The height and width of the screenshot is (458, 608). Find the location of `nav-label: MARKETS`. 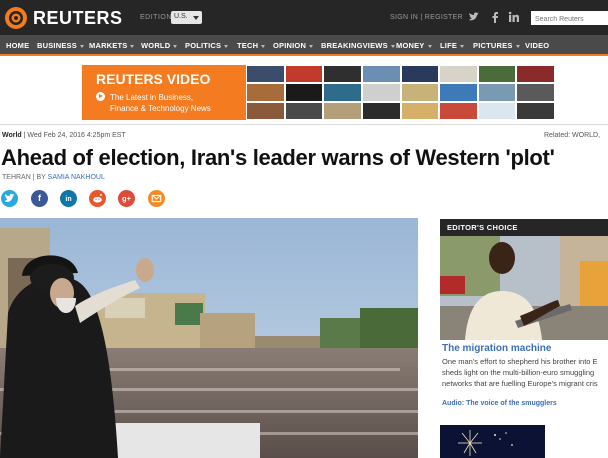

nav-label: MARKETS is located at coordinates (108, 45).